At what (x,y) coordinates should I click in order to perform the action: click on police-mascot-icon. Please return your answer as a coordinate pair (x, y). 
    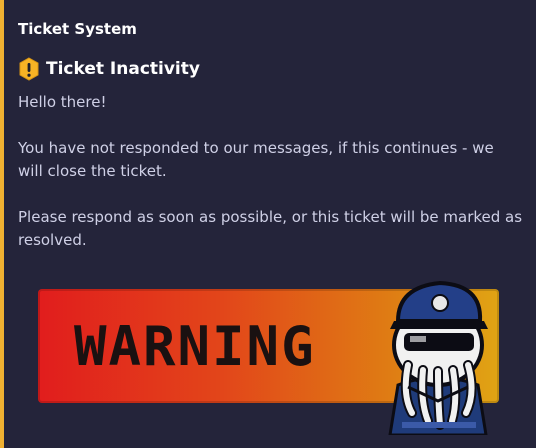
    Looking at the image, I should click on (438, 357).